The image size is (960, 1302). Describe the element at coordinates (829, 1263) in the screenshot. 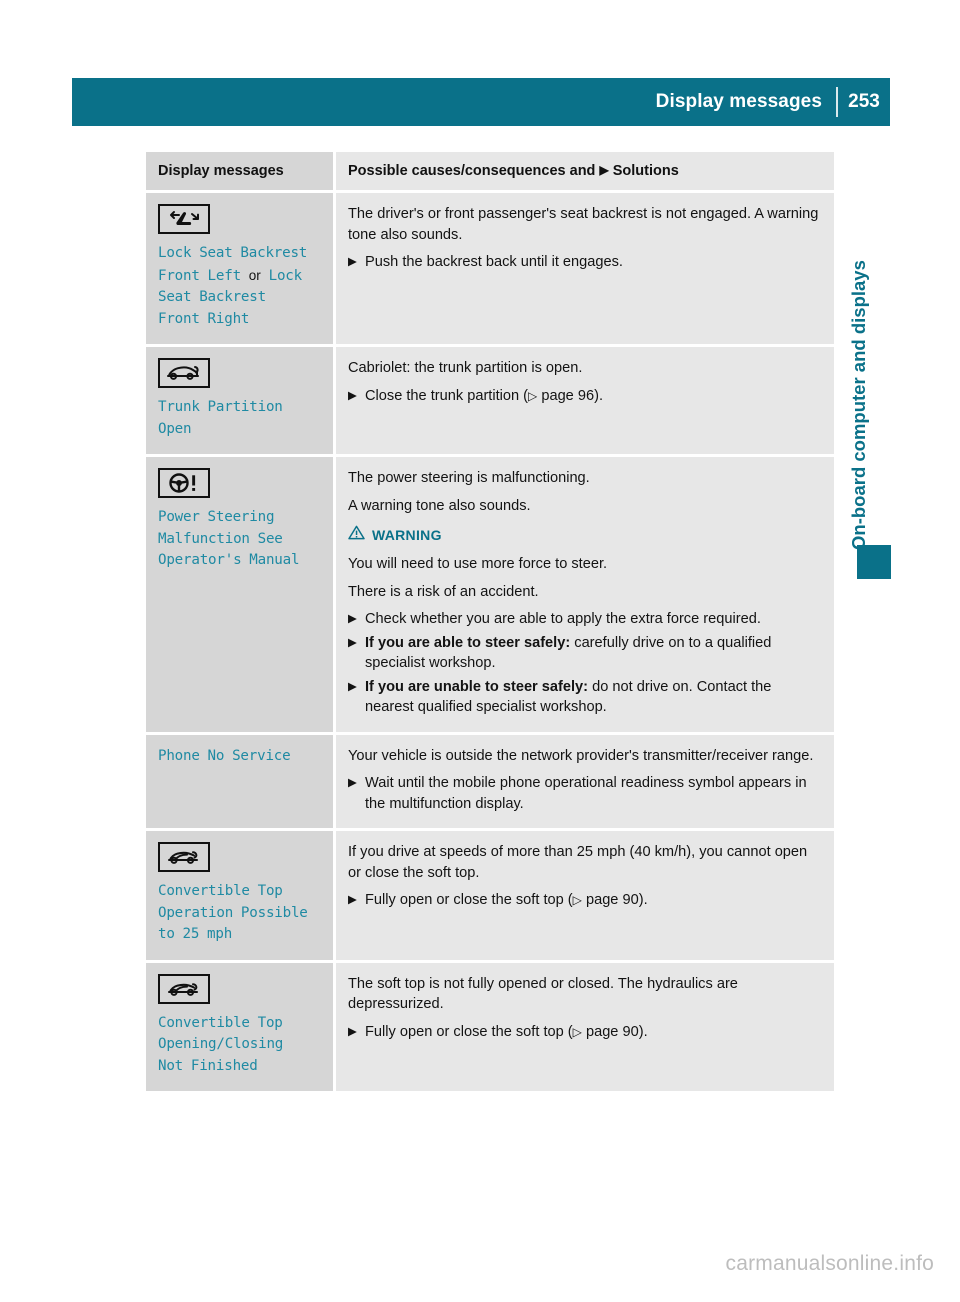

I see `site-watermark: carmanualsonline.info` at that location.